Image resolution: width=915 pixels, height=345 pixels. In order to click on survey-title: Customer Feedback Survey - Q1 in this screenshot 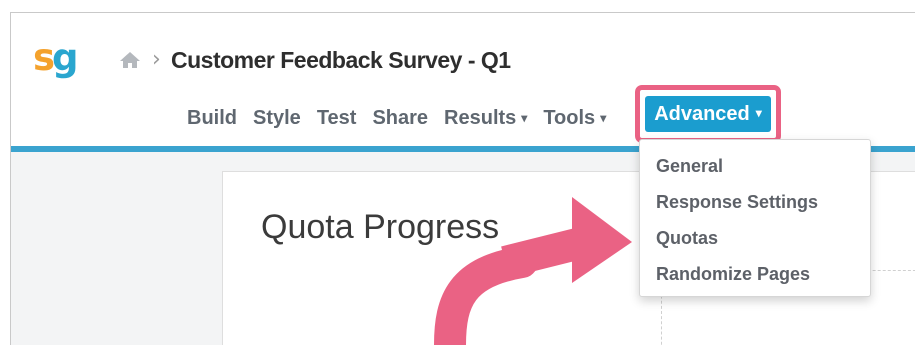, I will do `click(341, 60)`.